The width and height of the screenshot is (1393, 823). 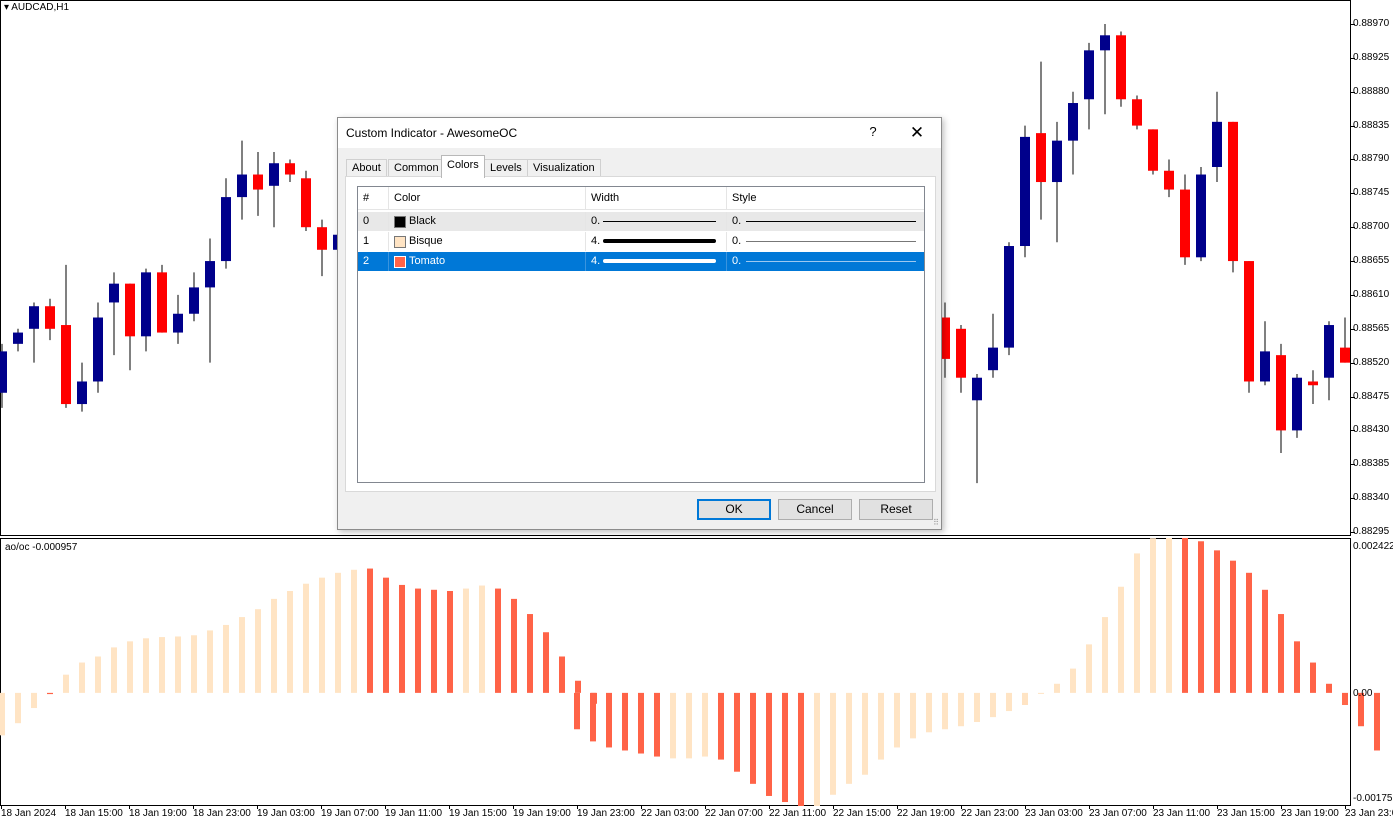 I want to click on time-axis-label: 22 Jan 11:00, so click(x=798, y=813).